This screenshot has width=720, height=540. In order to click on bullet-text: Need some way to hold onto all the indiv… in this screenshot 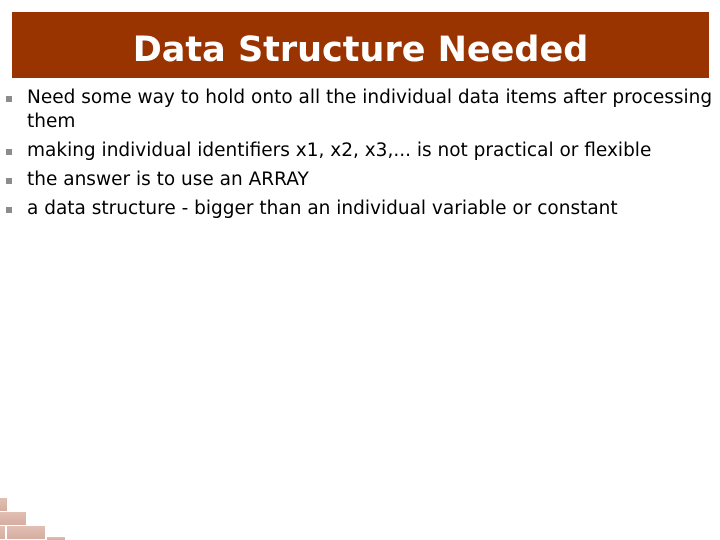, I will do `click(370, 109)`.